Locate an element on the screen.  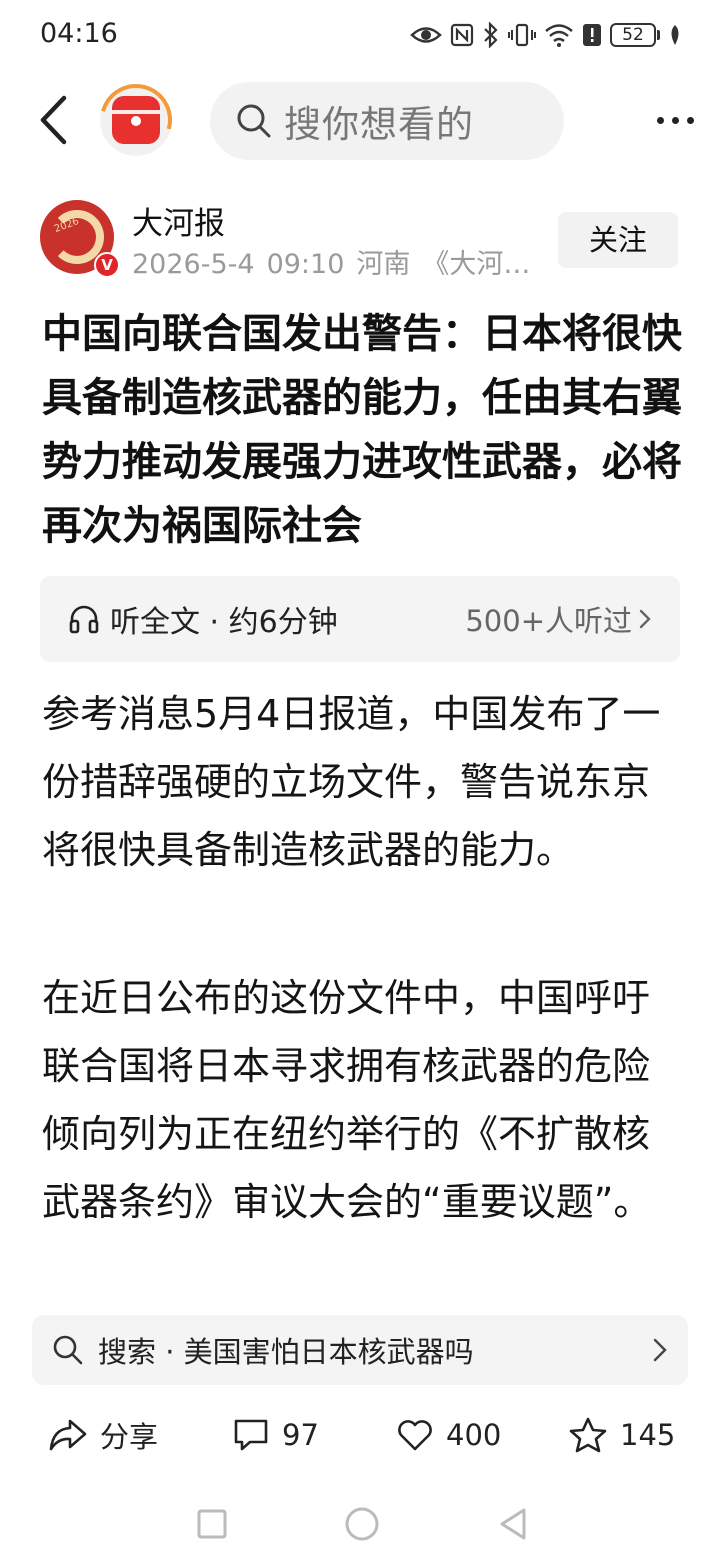
like-button: 400 is located at coordinates (448, 1435).